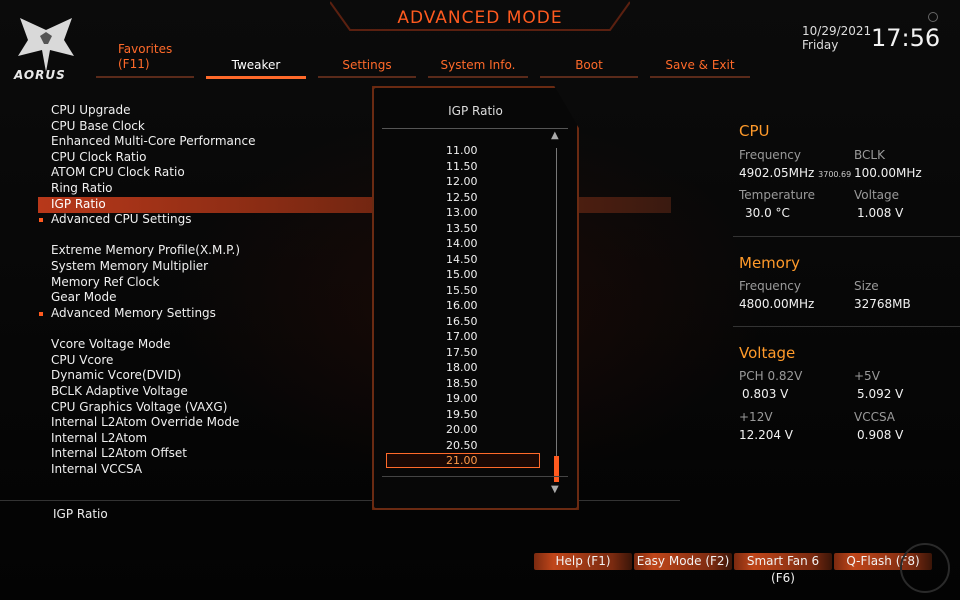  I want to click on popup-option: 12.00, so click(462, 181).